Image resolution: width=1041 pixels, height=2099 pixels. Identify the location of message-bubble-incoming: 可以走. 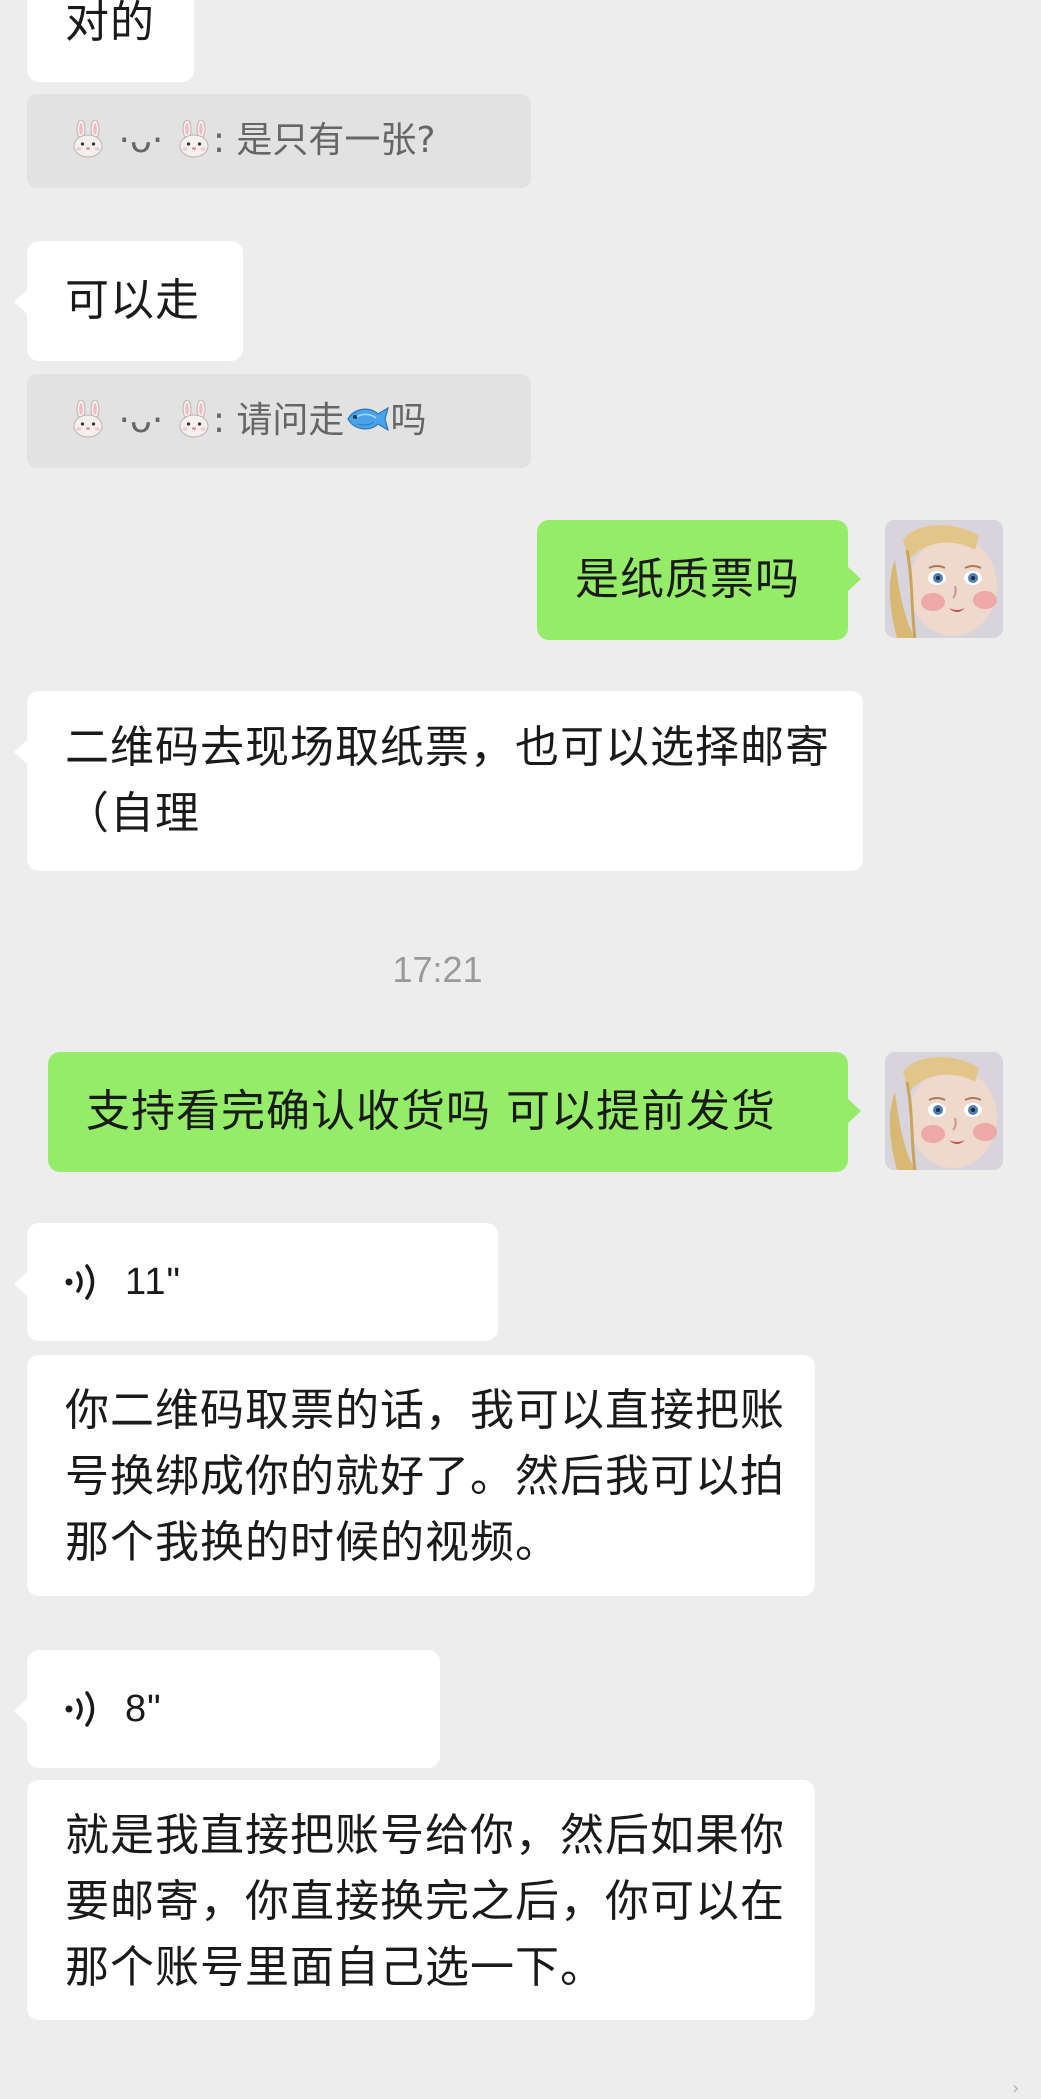
(128, 301).